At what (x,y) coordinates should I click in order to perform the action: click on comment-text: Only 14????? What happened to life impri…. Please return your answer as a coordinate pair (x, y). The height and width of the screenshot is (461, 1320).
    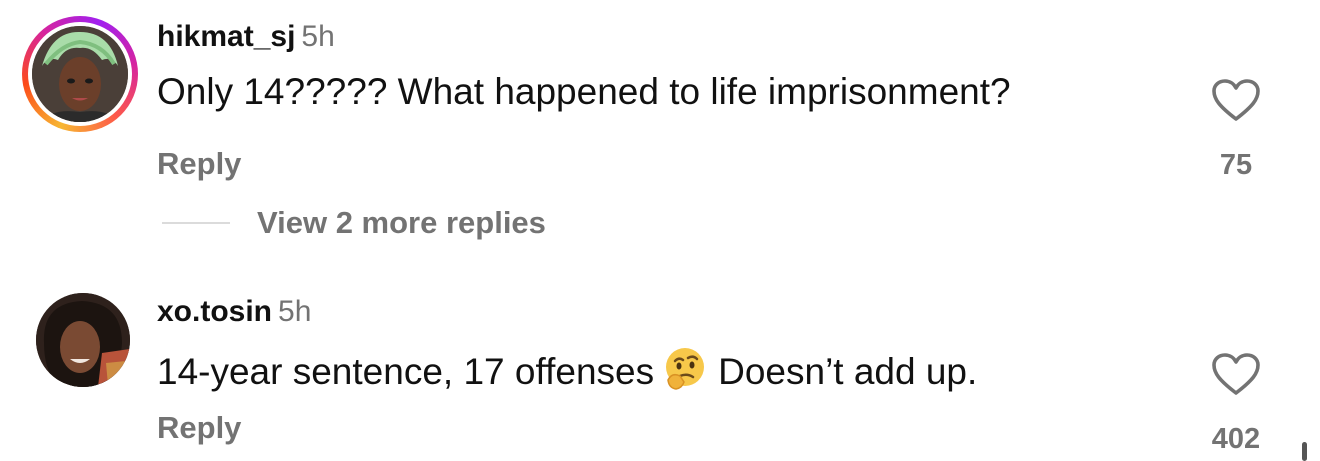
    Looking at the image, I should click on (584, 91).